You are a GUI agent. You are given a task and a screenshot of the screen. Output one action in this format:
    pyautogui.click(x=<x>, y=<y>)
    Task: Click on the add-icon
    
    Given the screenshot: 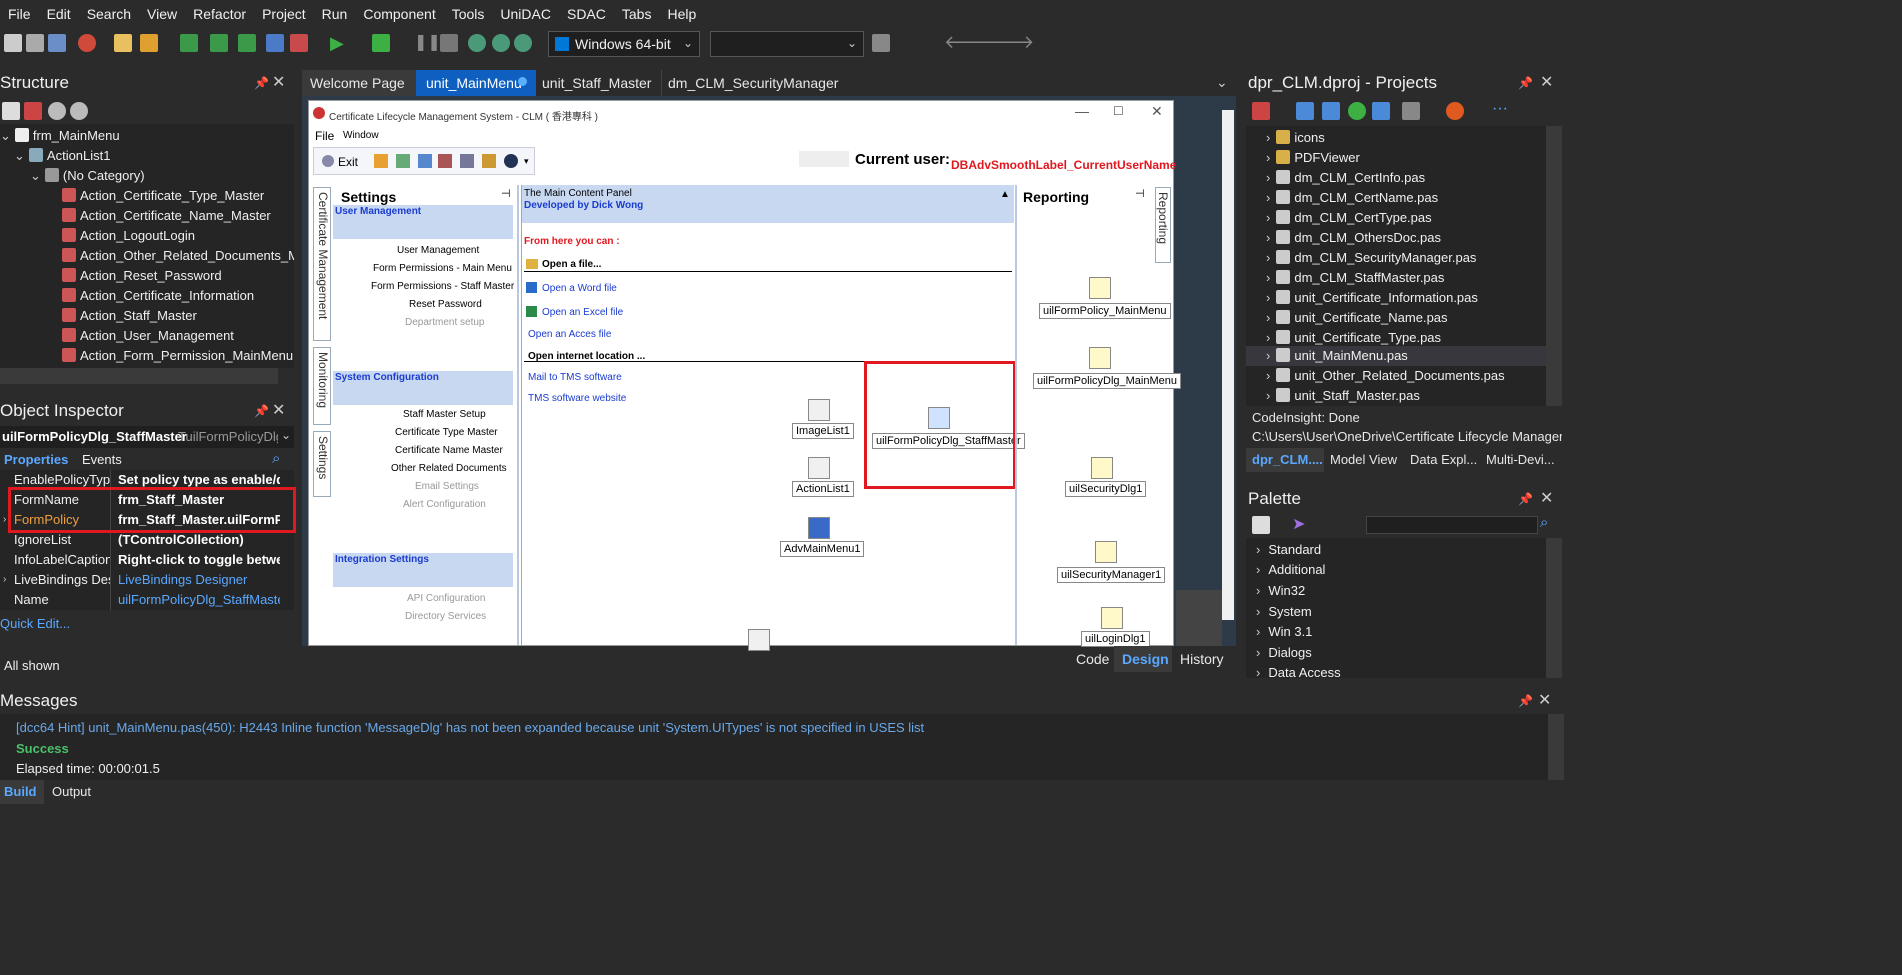 What is the action you would take?
    pyautogui.click(x=1305, y=111)
    